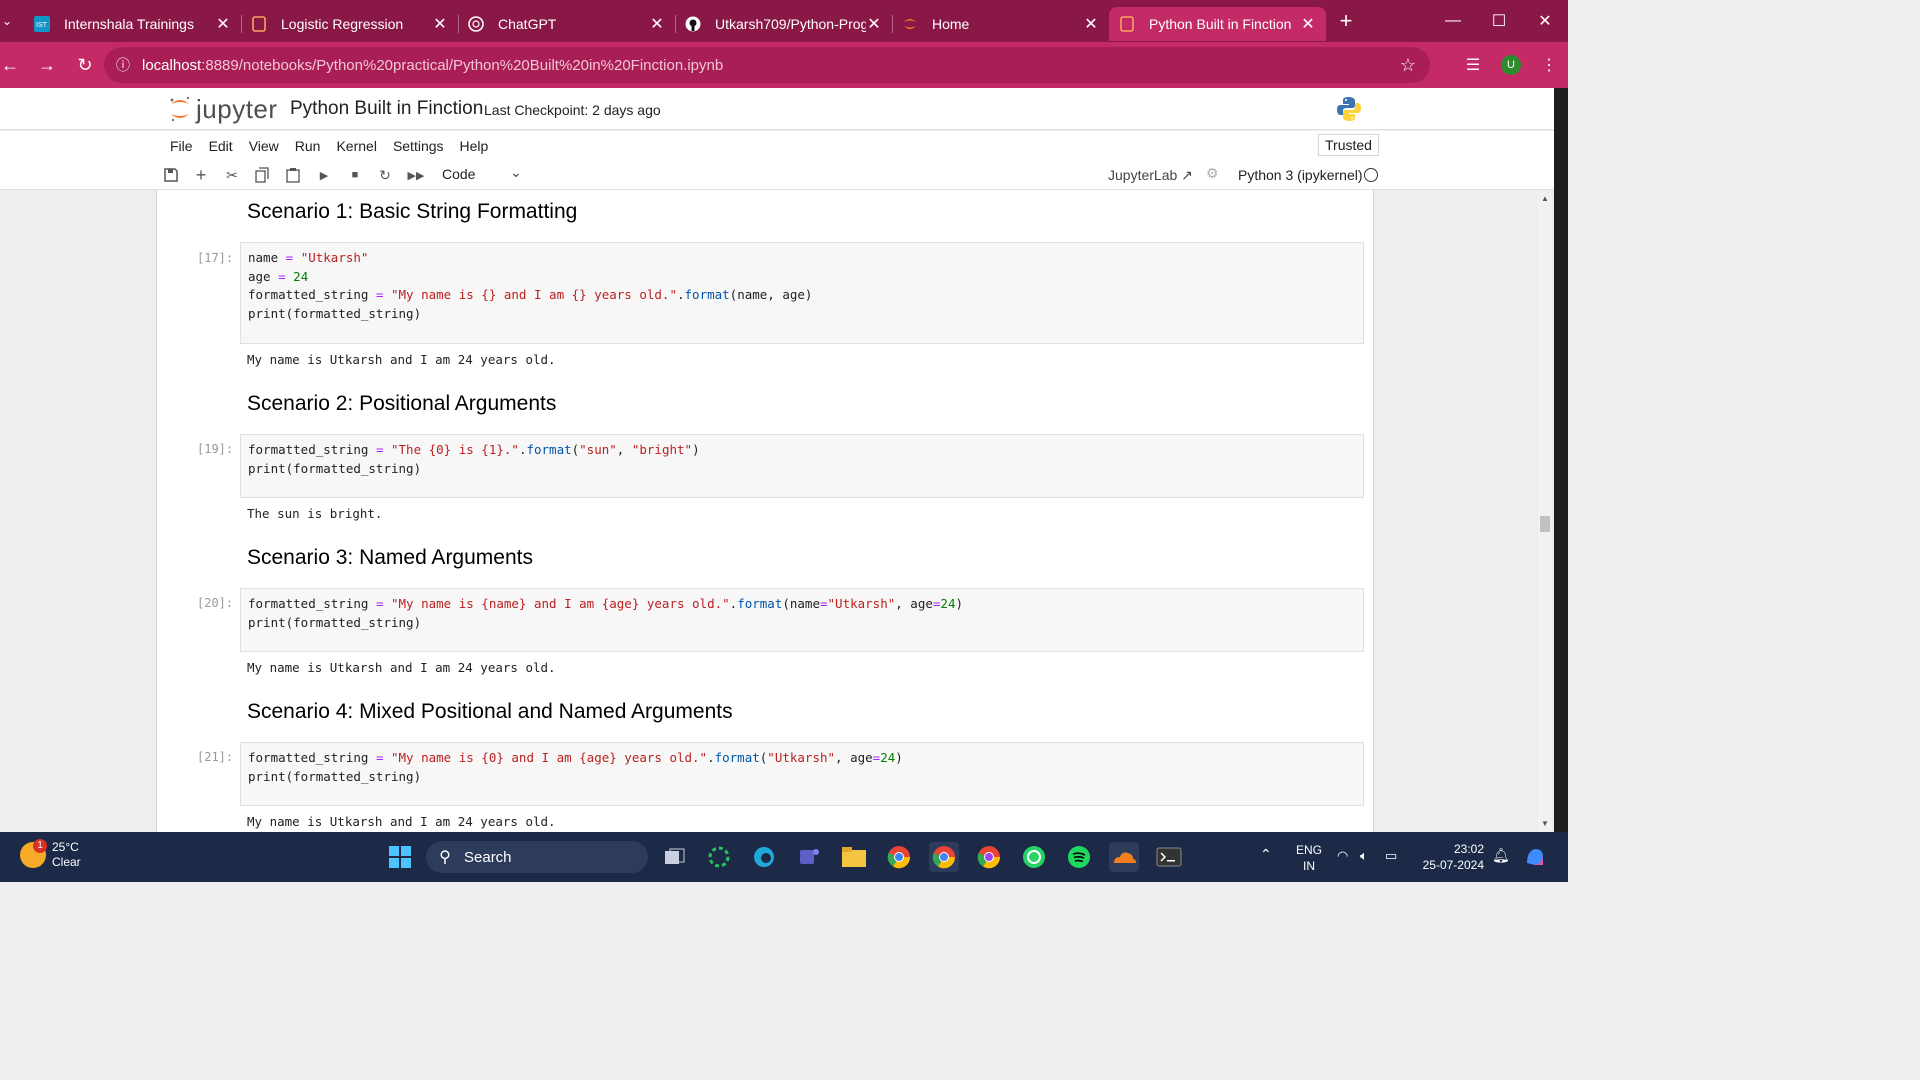 The width and height of the screenshot is (1920, 1080). What do you see at coordinates (1364, 856) in the screenshot?
I see `volume-icon: 🔈︎` at bounding box center [1364, 856].